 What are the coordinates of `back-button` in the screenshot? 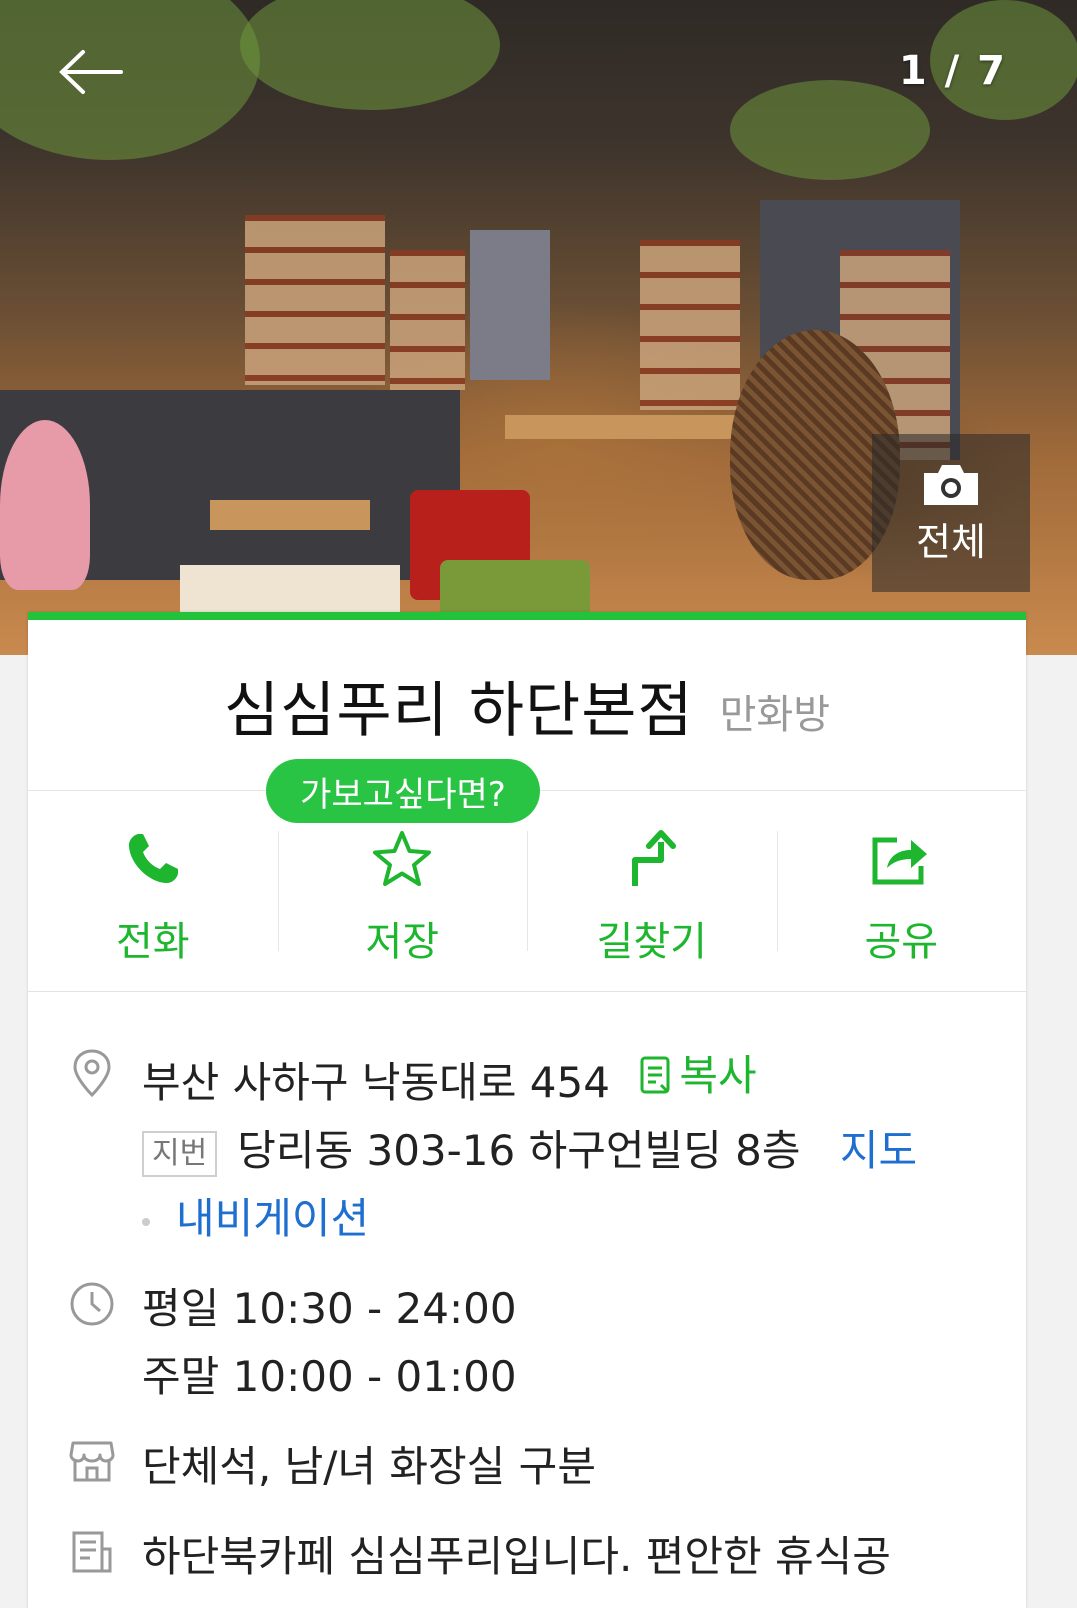 It's located at (90, 72).